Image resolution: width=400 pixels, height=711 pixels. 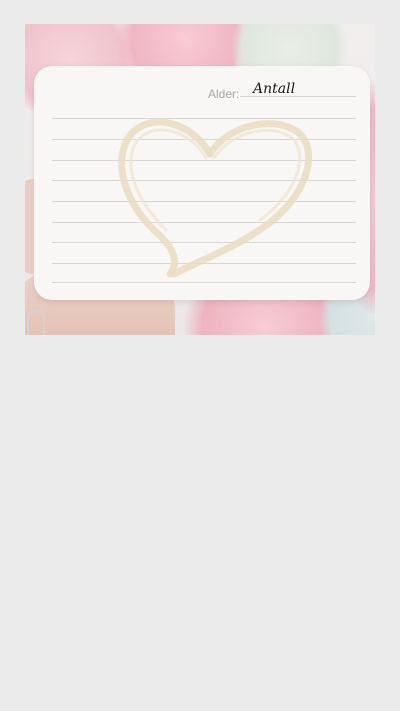 What do you see at coordinates (36, 322) in the screenshot?
I see `ring` at bounding box center [36, 322].